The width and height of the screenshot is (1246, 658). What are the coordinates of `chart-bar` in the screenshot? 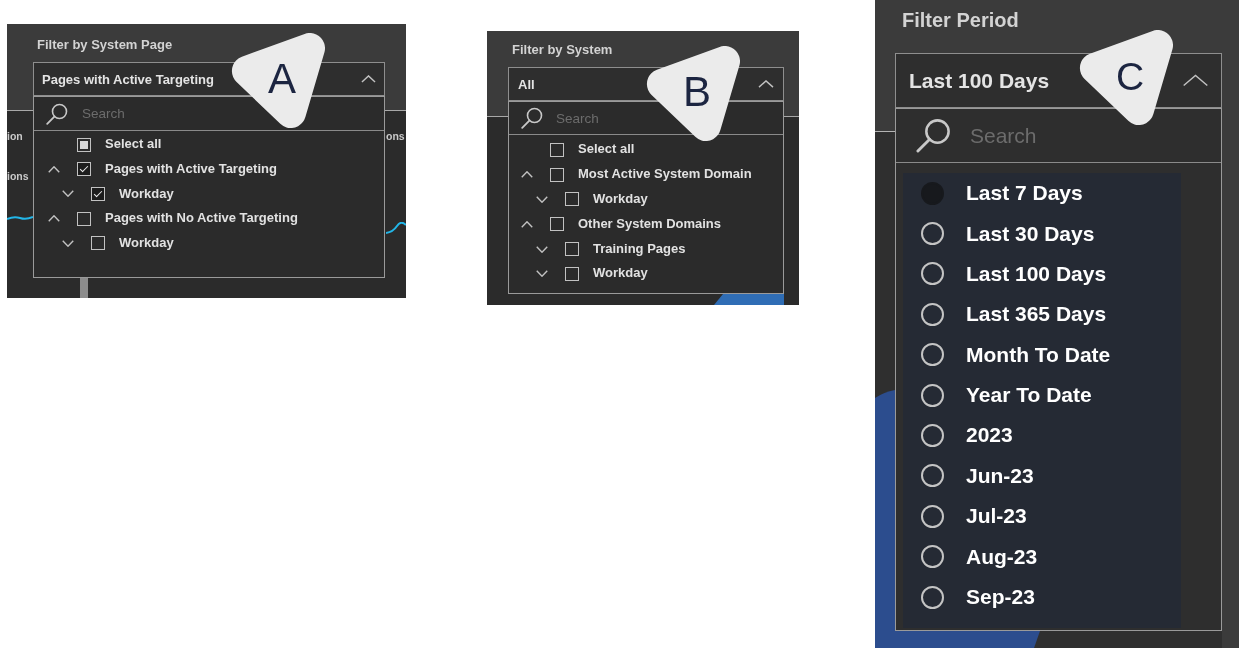 It's located at (84, 288).